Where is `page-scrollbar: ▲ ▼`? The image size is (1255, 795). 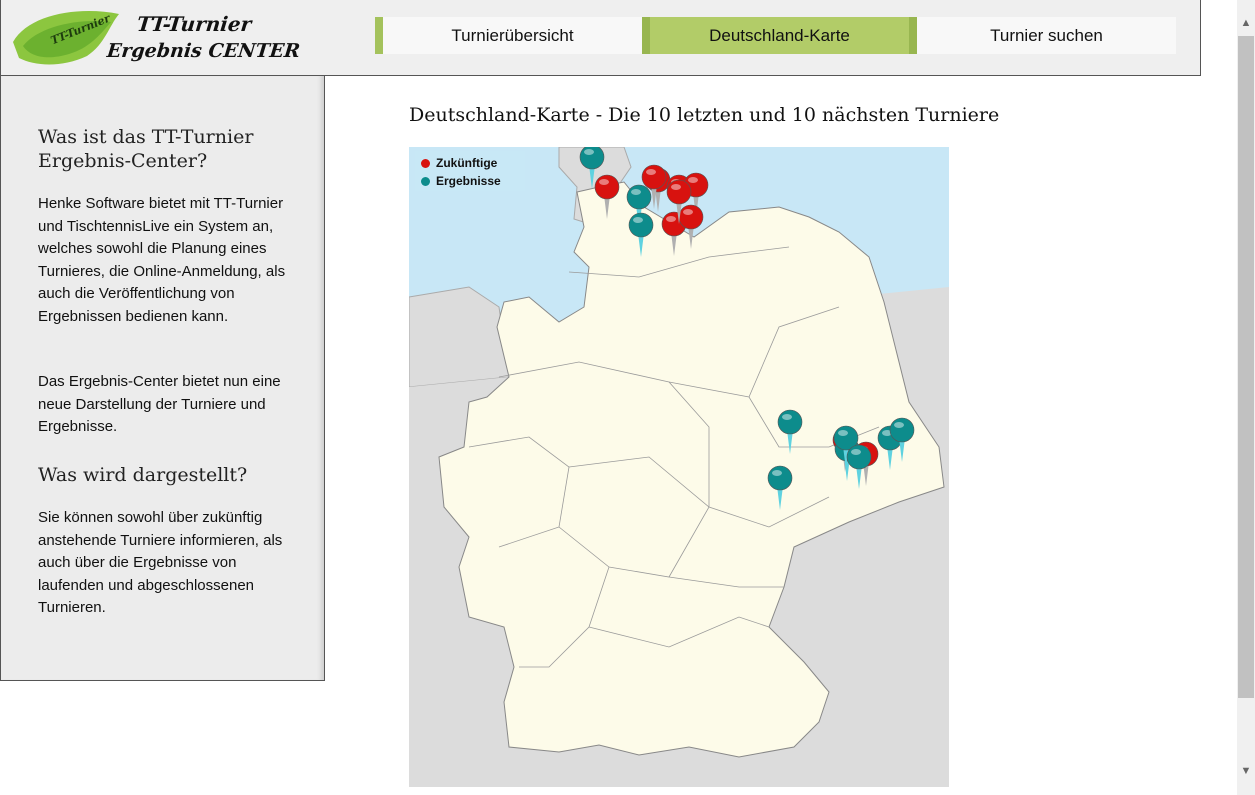 page-scrollbar: ▲ ▼ is located at coordinates (1246, 397).